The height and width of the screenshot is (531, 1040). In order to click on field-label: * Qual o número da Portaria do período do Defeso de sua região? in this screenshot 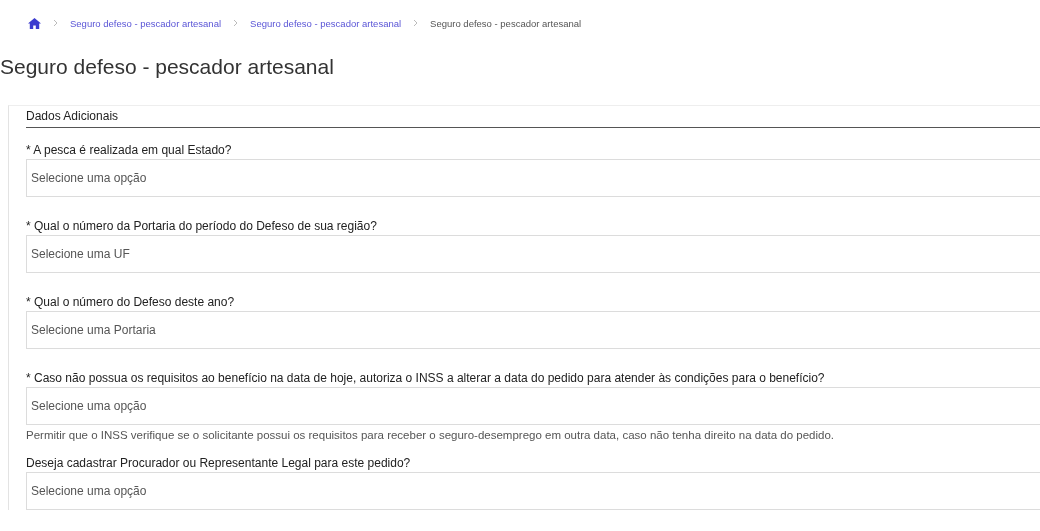, I will do `click(201, 226)`.